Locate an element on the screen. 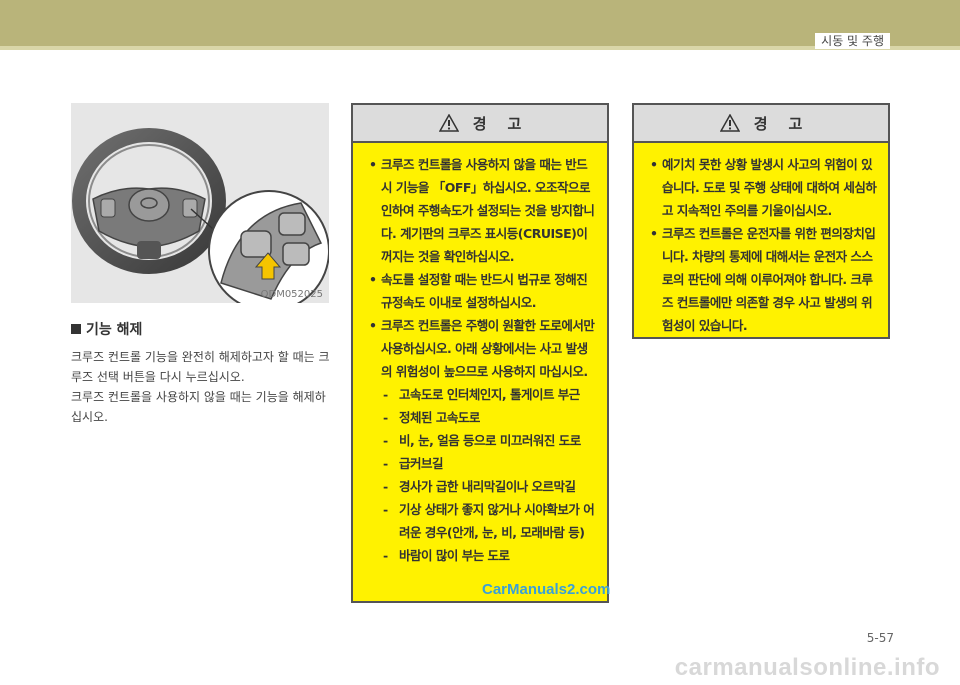 The height and width of the screenshot is (685, 960). section-heading: 기능 해제 is located at coordinates (106, 329).